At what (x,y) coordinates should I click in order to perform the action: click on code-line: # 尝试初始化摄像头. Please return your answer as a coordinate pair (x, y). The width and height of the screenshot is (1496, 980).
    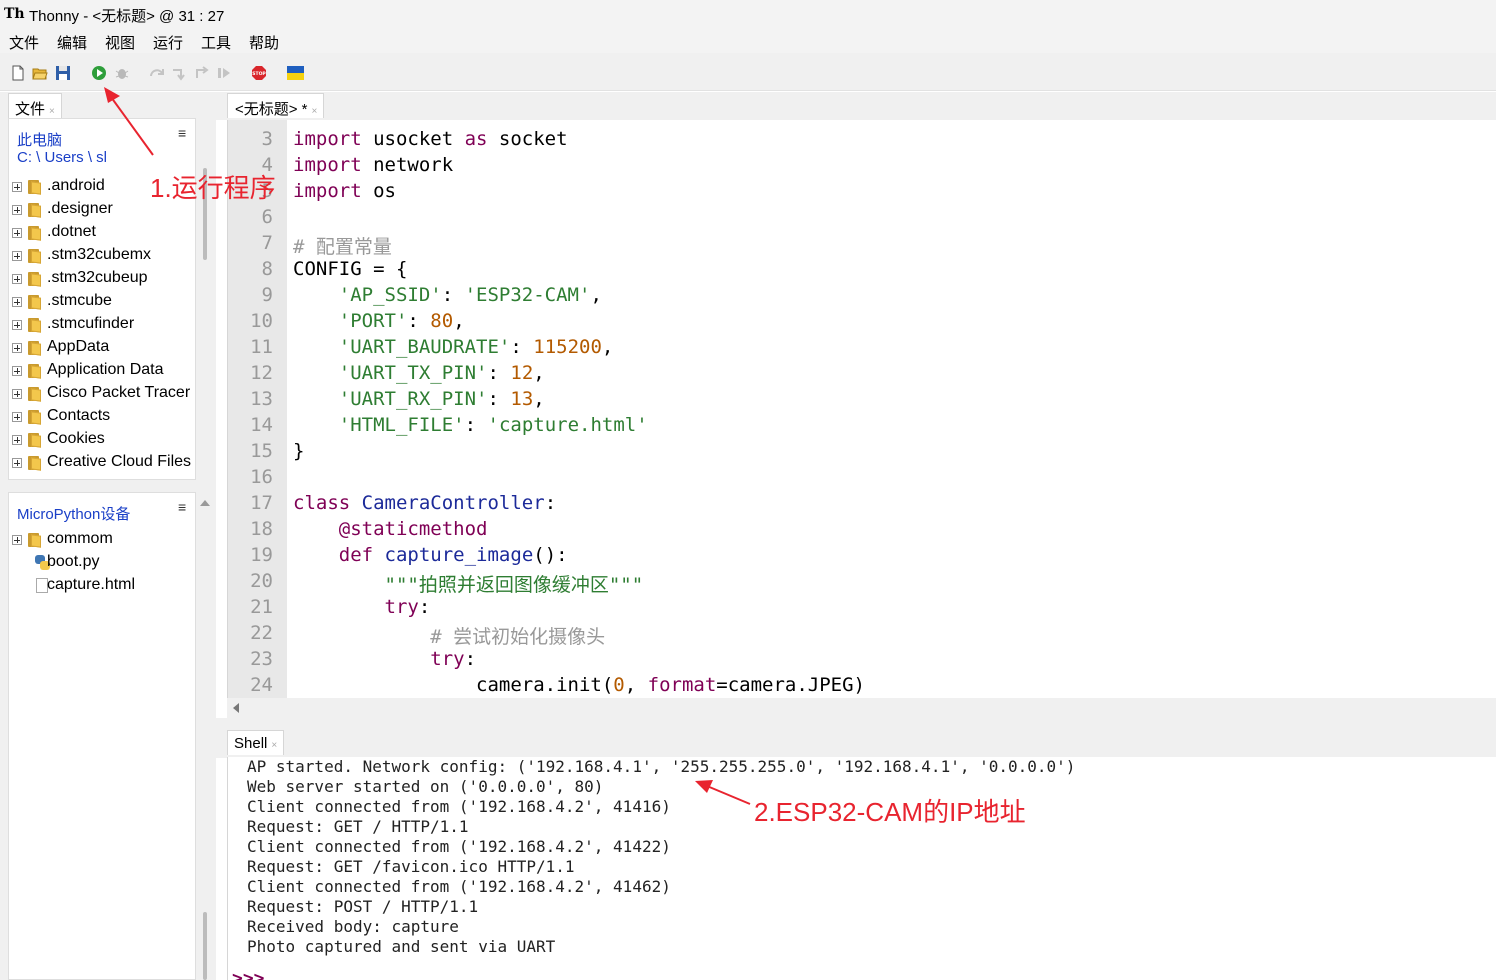
    Looking at the image, I should click on (518, 637).